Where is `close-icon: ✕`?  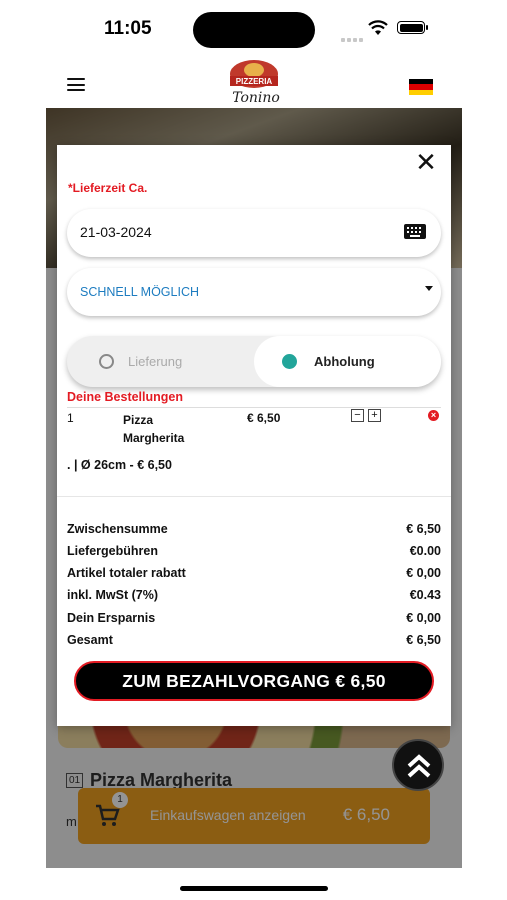
close-icon: ✕ is located at coordinates (426, 162).